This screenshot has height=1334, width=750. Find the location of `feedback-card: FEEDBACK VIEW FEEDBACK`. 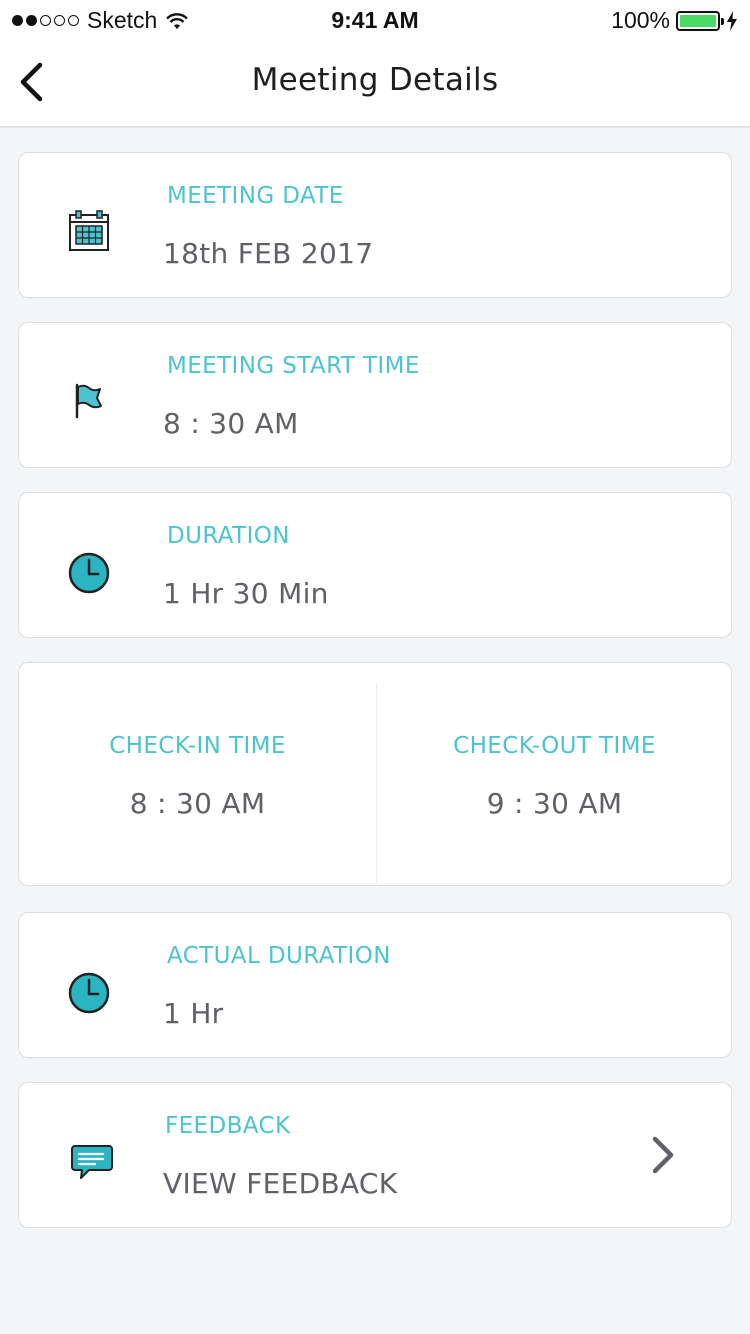

feedback-card: FEEDBACK VIEW FEEDBACK is located at coordinates (375, 1155).